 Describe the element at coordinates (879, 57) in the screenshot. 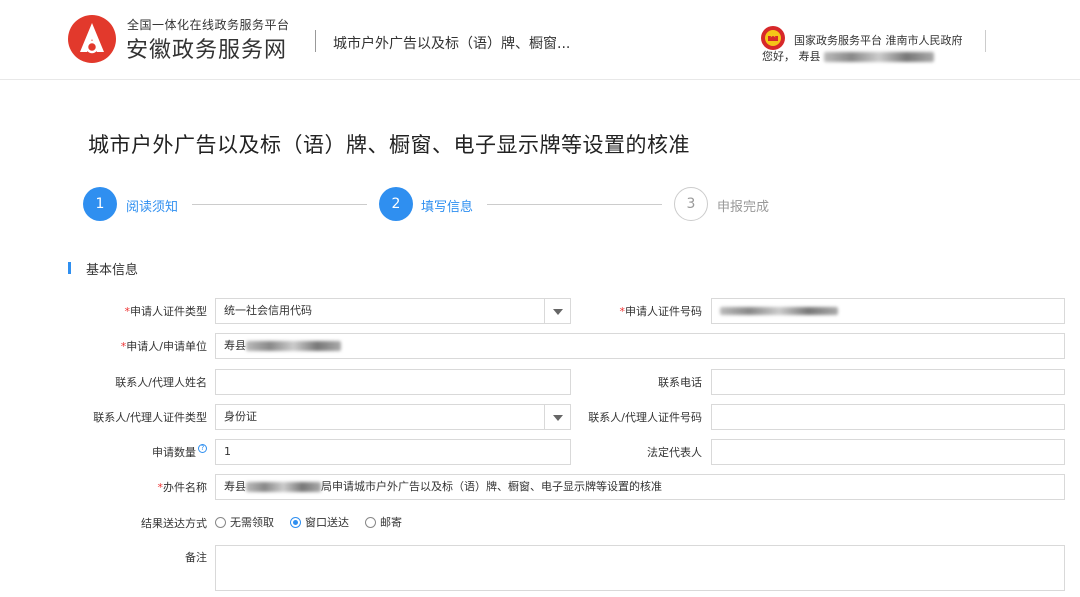

I see `username-redacted` at that location.